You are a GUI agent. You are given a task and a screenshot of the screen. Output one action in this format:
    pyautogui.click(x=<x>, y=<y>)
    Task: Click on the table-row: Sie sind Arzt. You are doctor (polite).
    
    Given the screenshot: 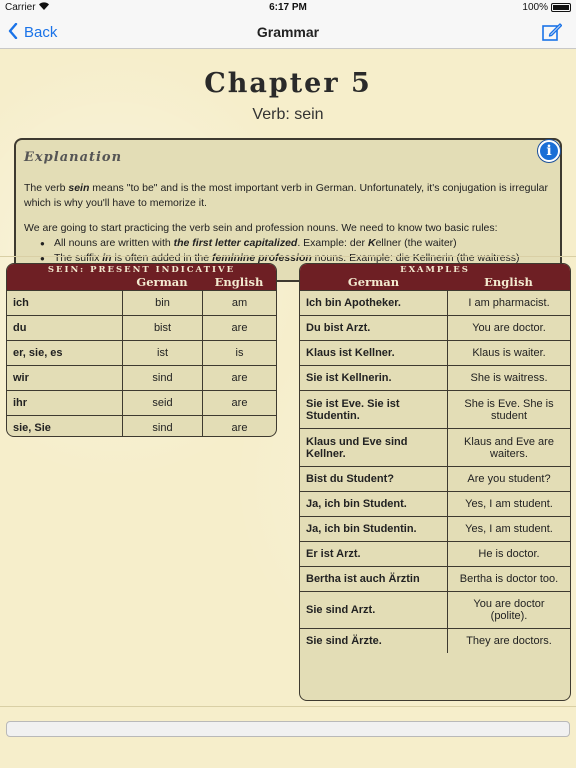 What is the action you would take?
    pyautogui.click(x=435, y=609)
    